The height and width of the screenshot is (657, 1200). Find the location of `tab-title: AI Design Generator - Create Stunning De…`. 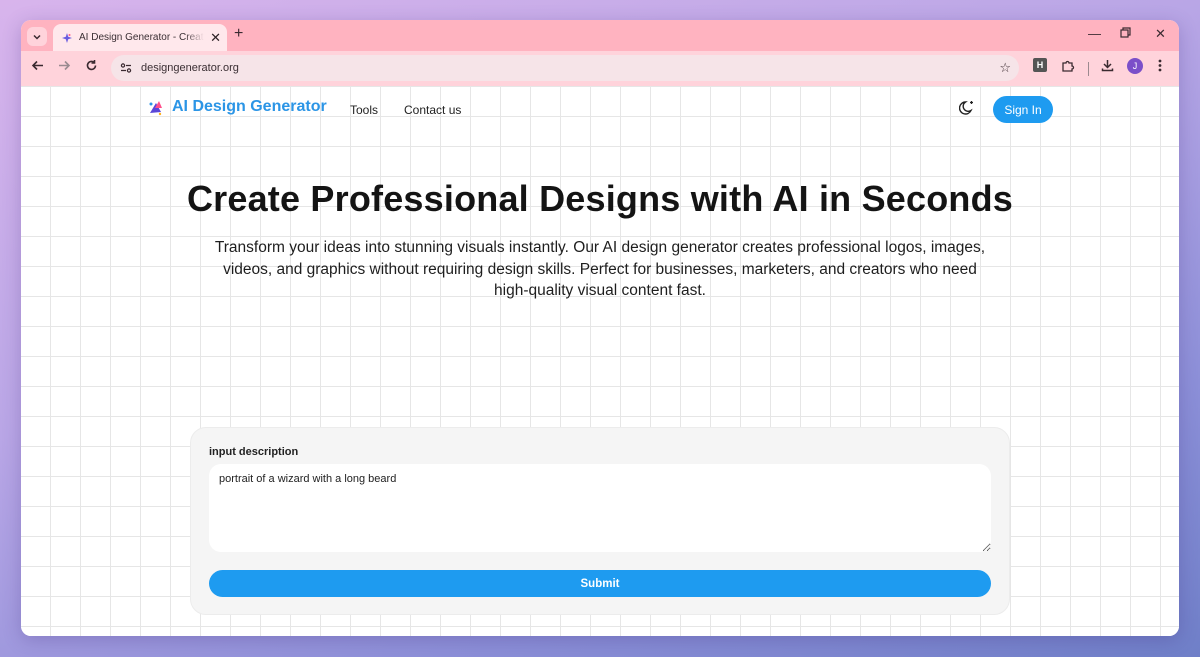

tab-title: AI Design Generator - Create Stunning De… is located at coordinates (141, 37).